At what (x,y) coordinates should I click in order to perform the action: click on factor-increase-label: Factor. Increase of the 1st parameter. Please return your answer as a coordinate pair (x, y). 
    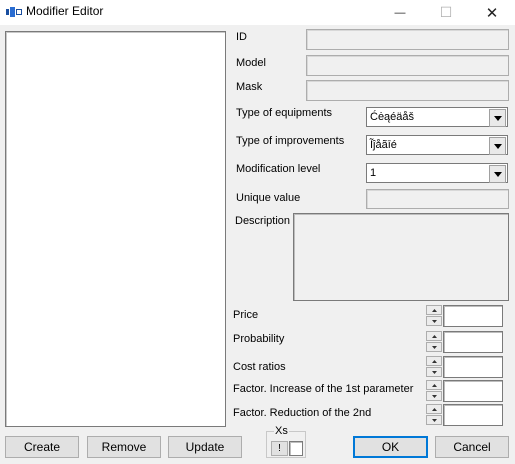
    Looking at the image, I should click on (323, 389).